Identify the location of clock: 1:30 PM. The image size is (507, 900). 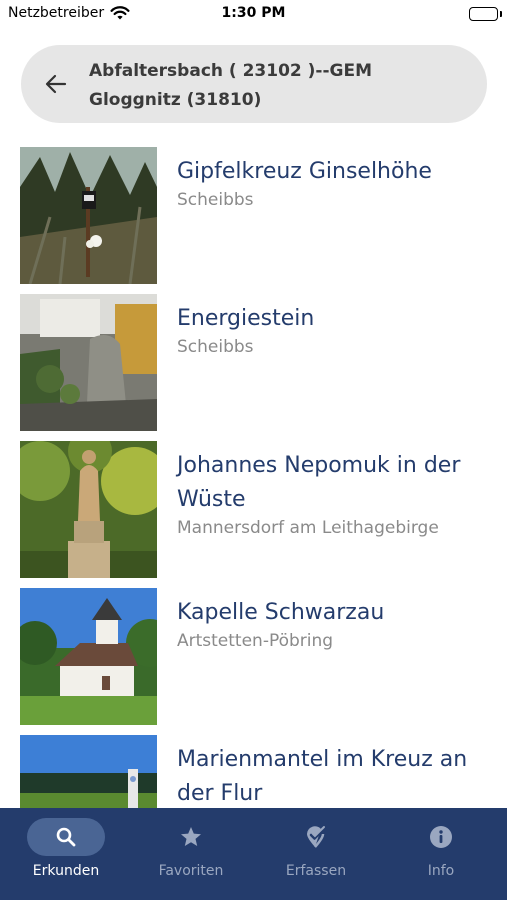
(253, 13).